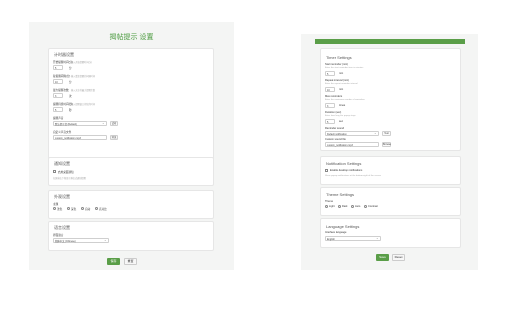  Describe the element at coordinates (373, 206) in the screenshot. I see `radio-label: Contrast` at that location.